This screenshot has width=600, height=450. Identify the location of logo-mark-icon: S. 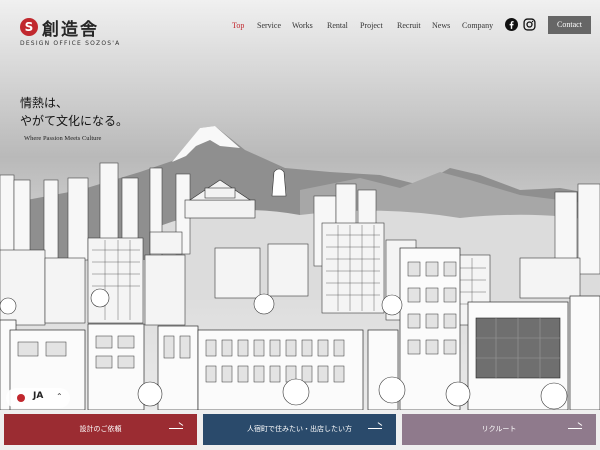
(29, 27).